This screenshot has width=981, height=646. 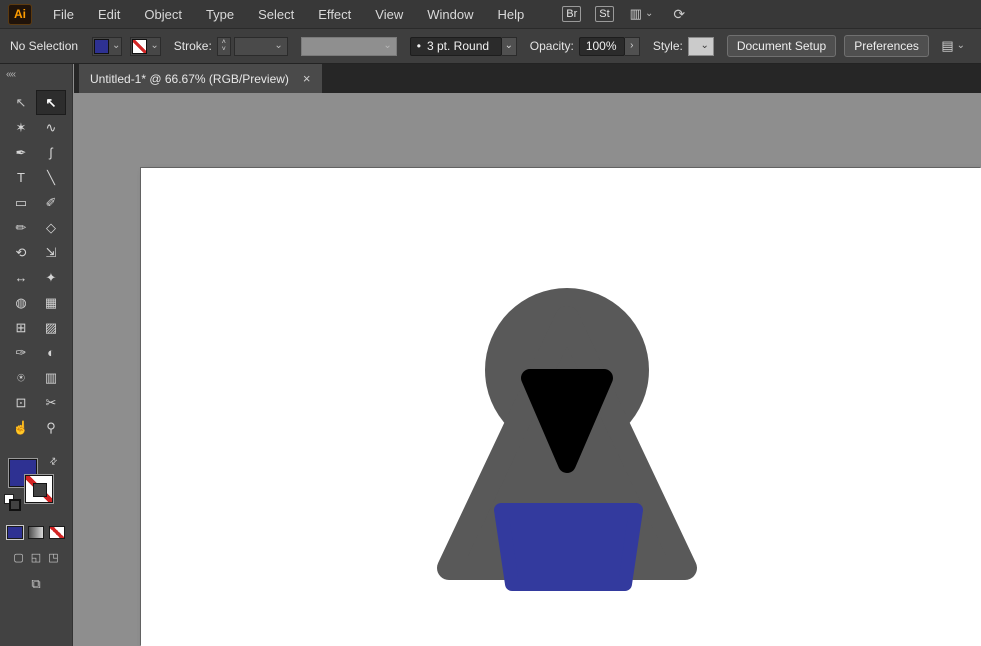 What do you see at coordinates (220, 14) in the screenshot?
I see `menu-type: Type` at bounding box center [220, 14].